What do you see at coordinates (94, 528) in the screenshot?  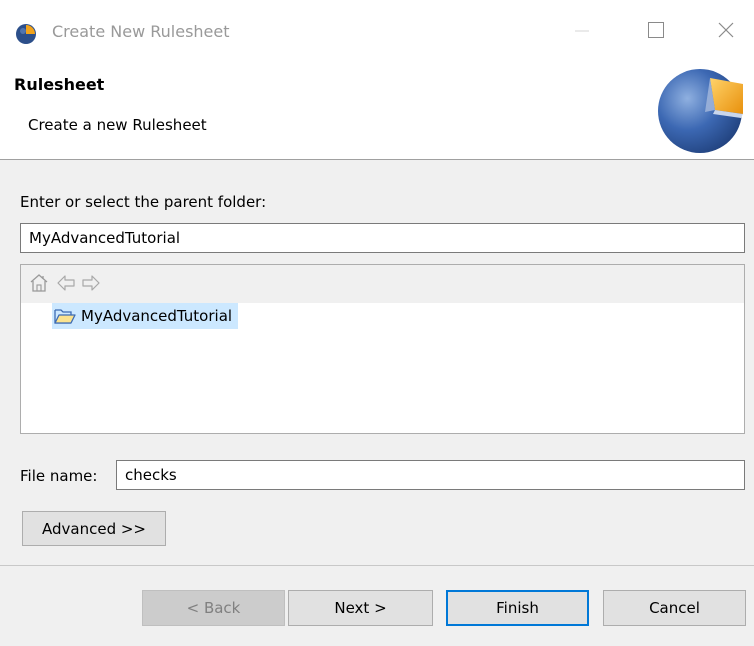 I see `advanced-button: Advanced >>` at bounding box center [94, 528].